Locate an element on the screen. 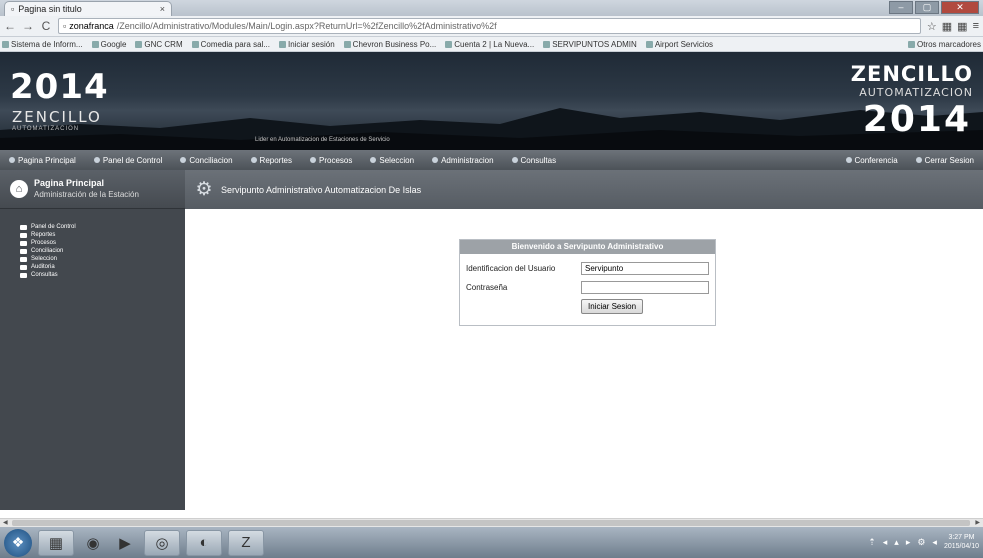 This screenshot has height=558, width=983. nav-item: Panel de Control is located at coordinates (128, 160).